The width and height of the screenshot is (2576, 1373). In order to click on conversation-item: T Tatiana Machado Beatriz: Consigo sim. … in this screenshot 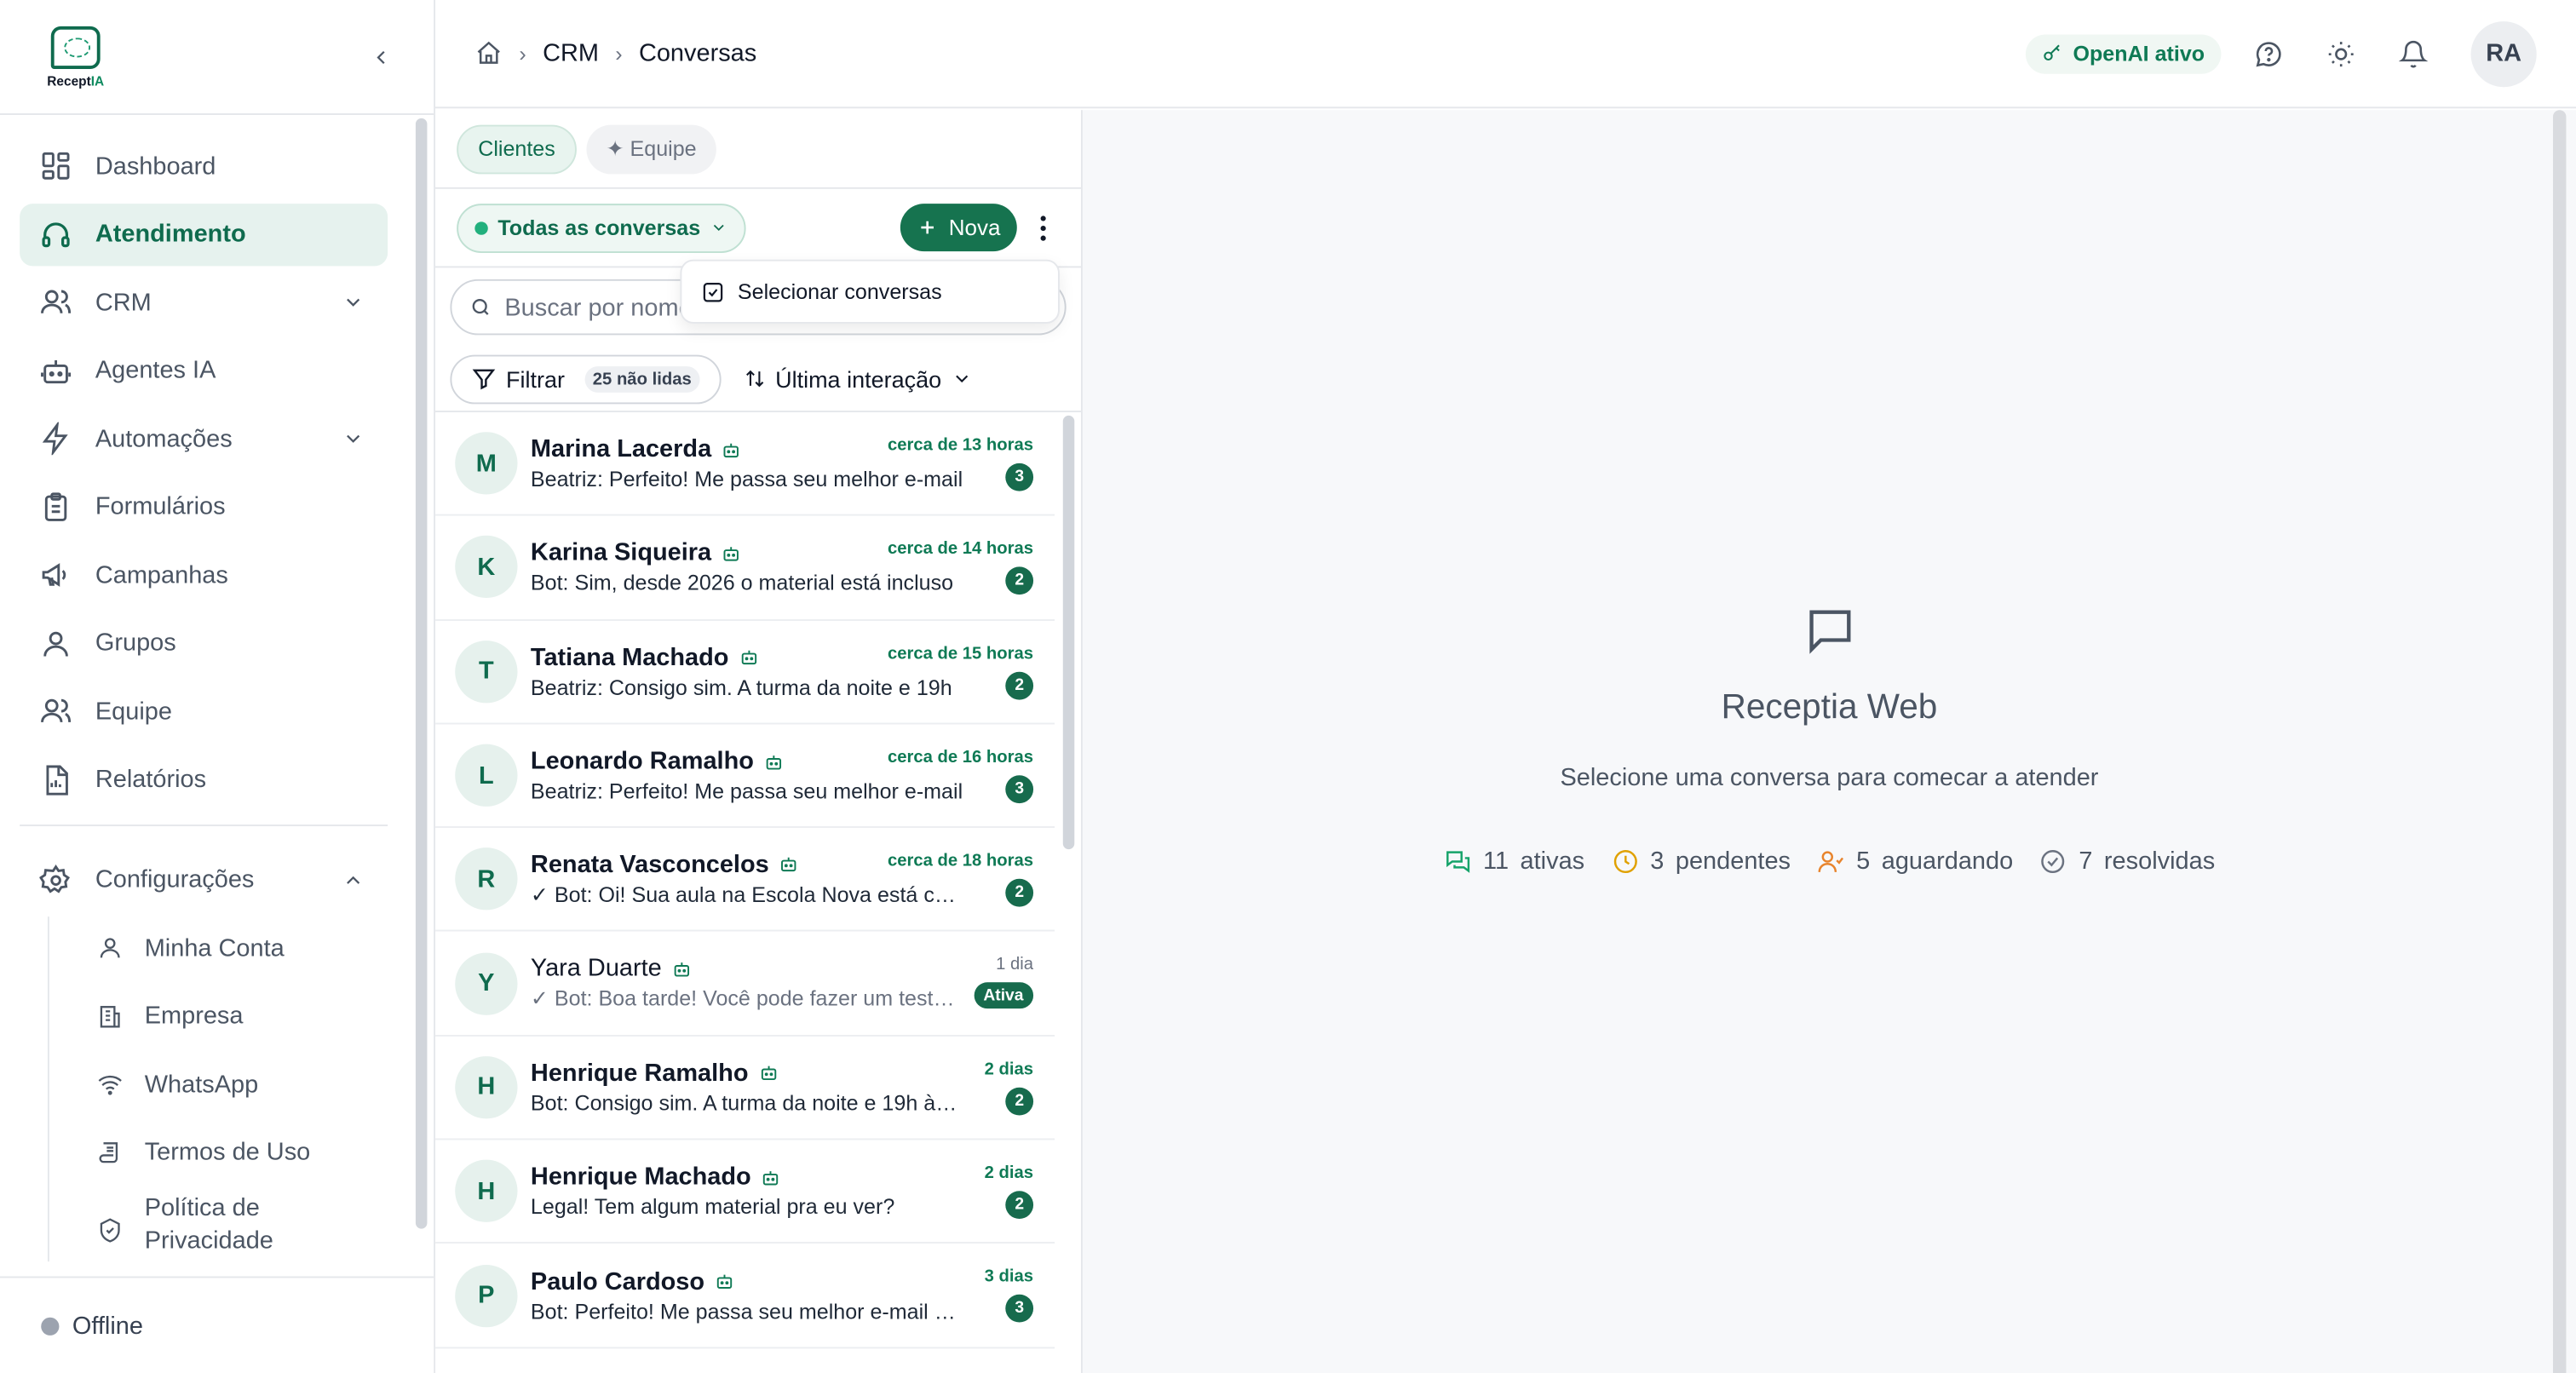, I will do `click(745, 672)`.